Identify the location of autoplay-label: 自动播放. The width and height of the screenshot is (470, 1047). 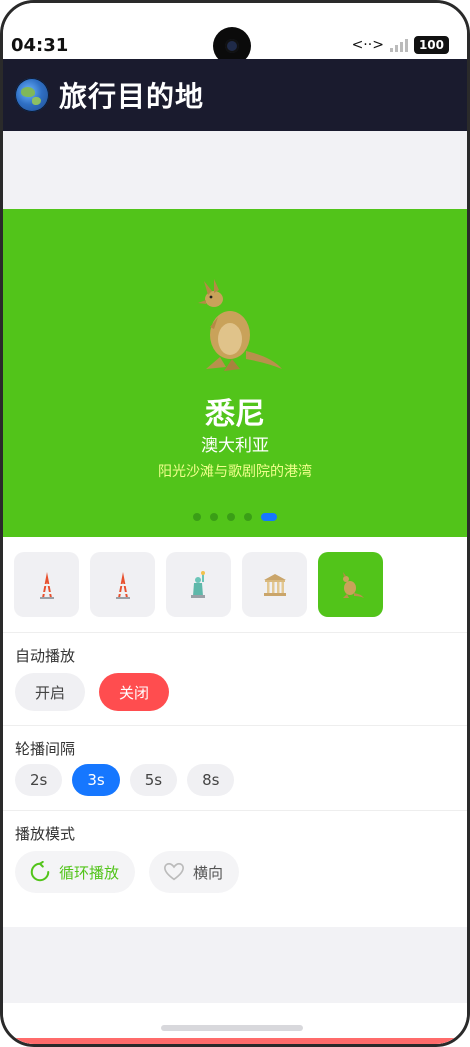
(45, 656).